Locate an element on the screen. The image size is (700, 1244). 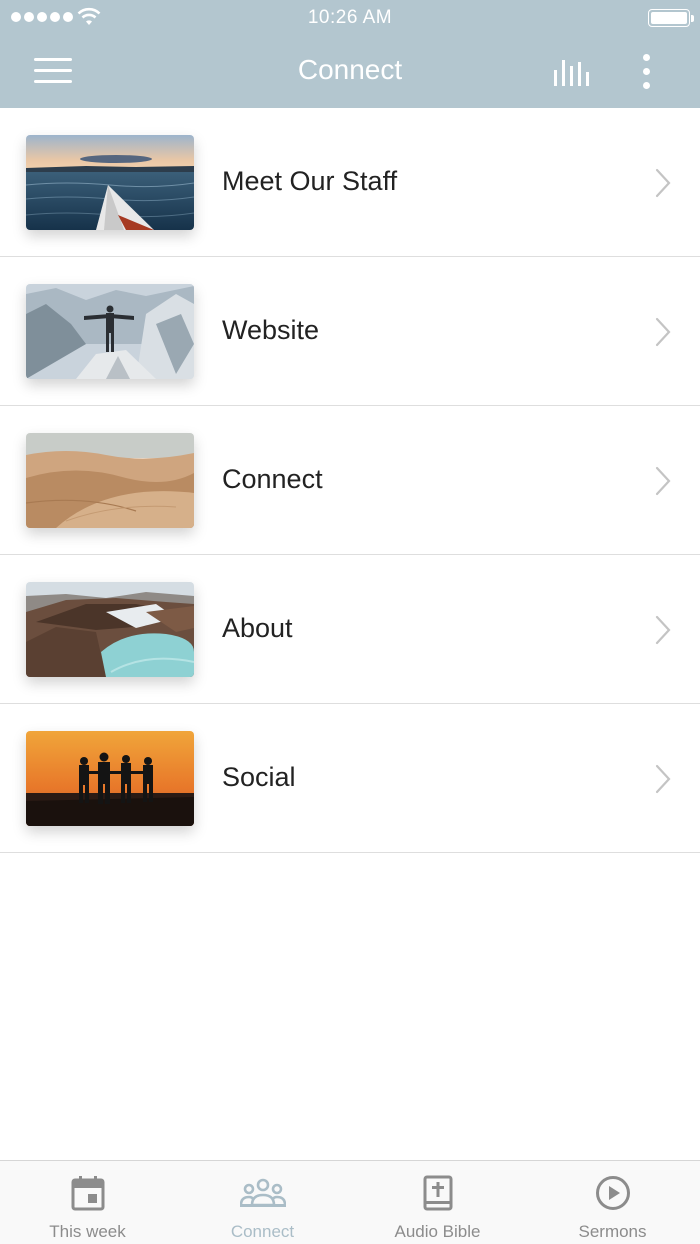
list-item-label: Meet Our Staff is located at coordinates (310, 181).